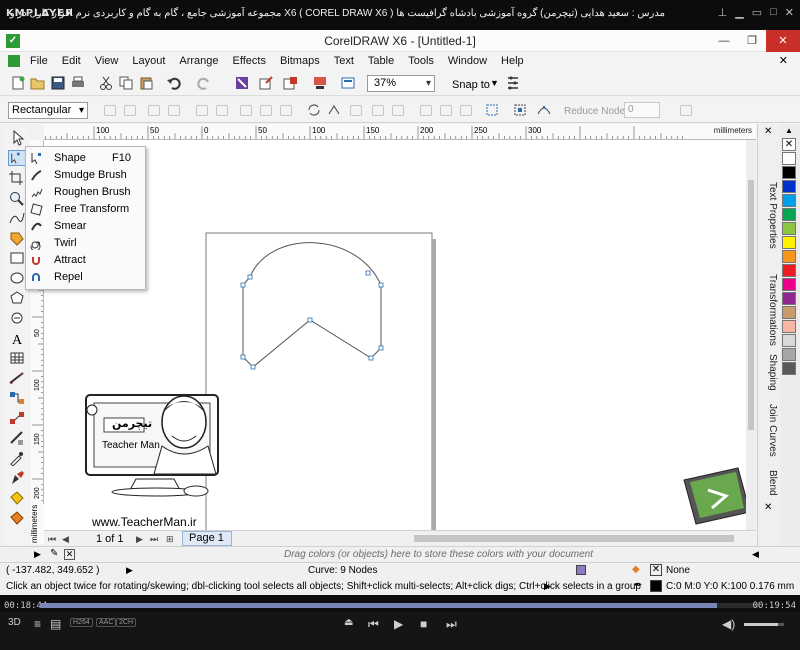 Image resolution: width=800 pixels, height=650 pixels. I want to click on to-curve-icon, so click(222, 110).